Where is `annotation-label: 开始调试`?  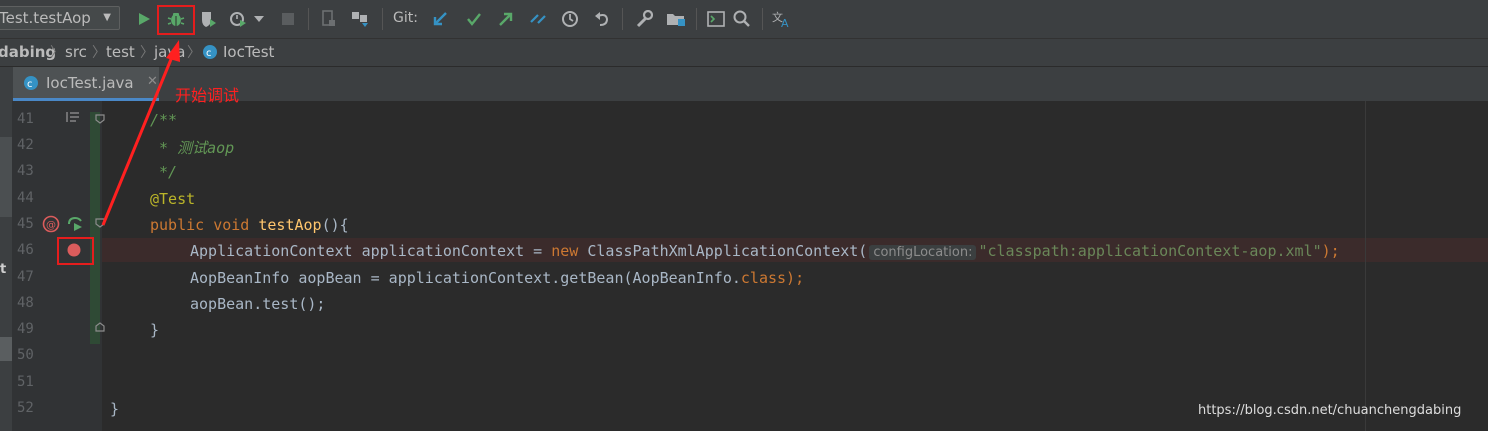 annotation-label: 开始调试 is located at coordinates (207, 95).